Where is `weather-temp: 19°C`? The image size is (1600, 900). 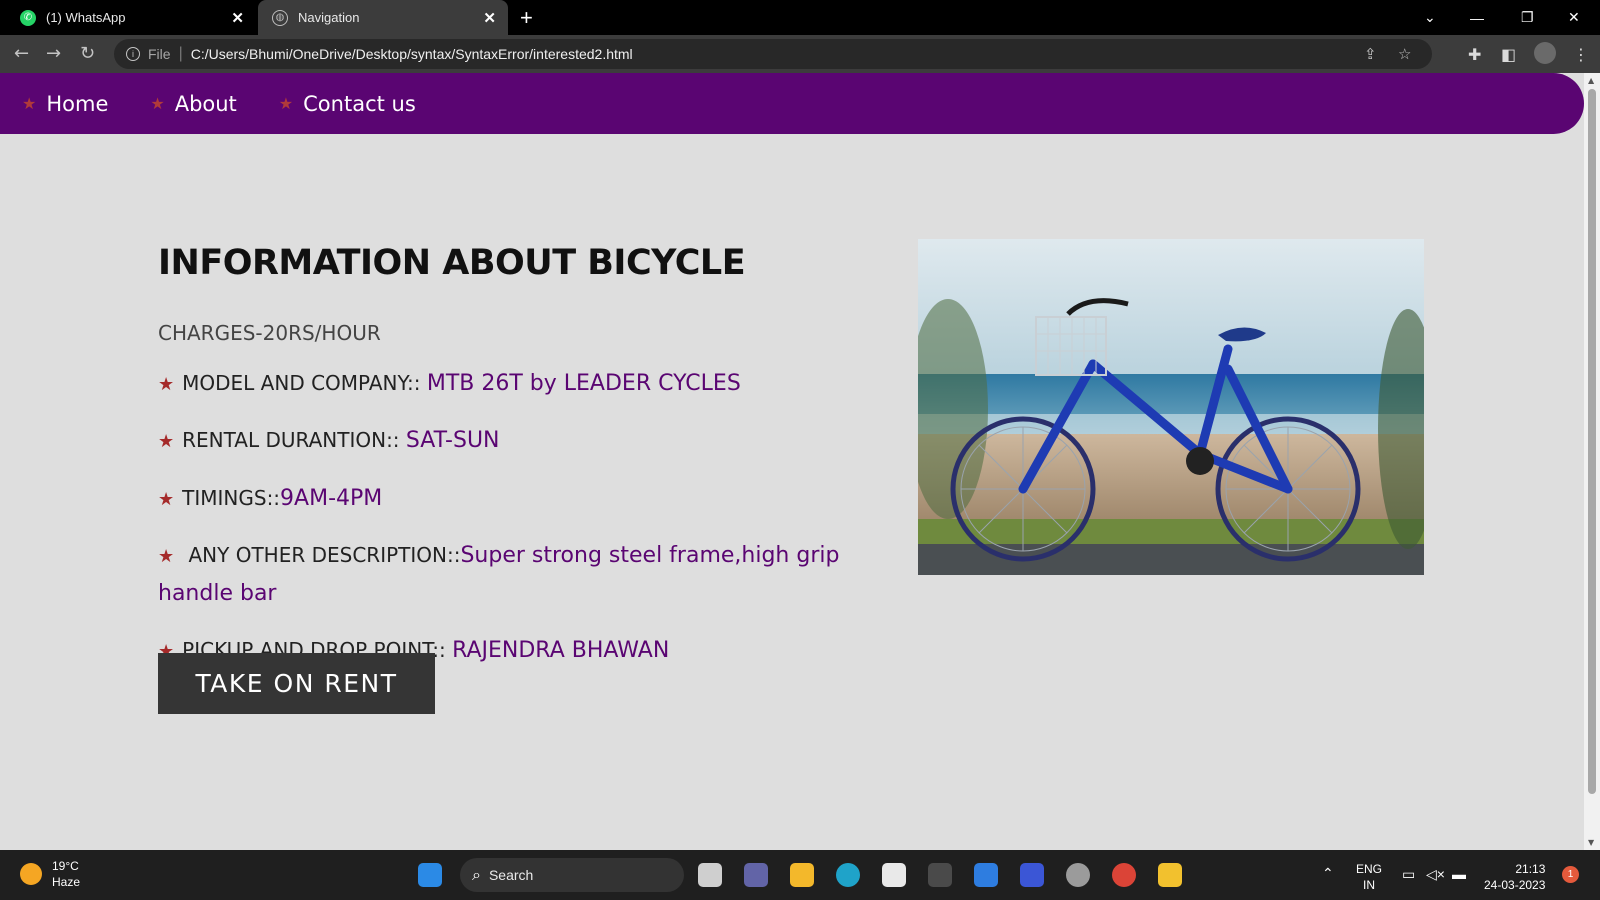
weather-temp: 19°C is located at coordinates (65, 866).